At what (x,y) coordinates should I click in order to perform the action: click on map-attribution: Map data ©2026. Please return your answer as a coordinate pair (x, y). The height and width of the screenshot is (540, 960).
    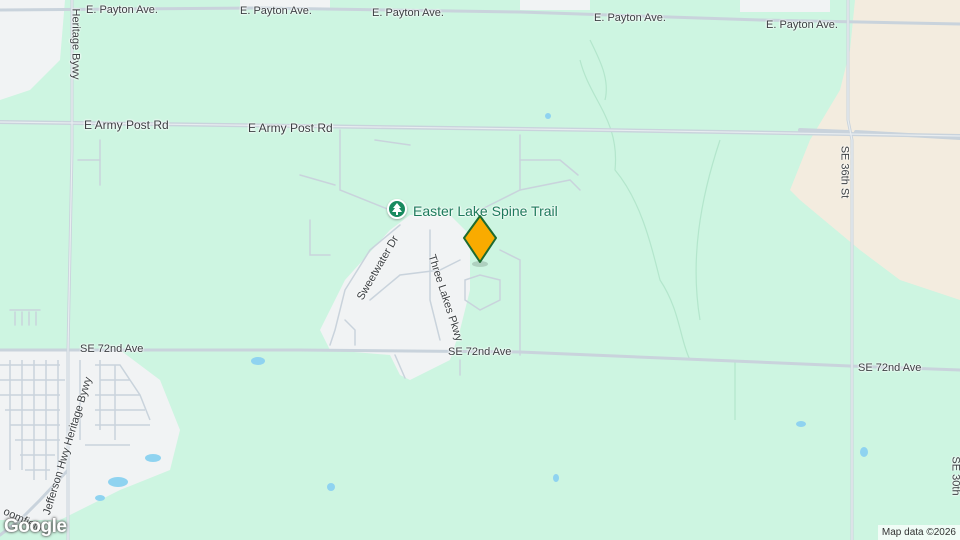
    Looking at the image, I should click on (918, 532).